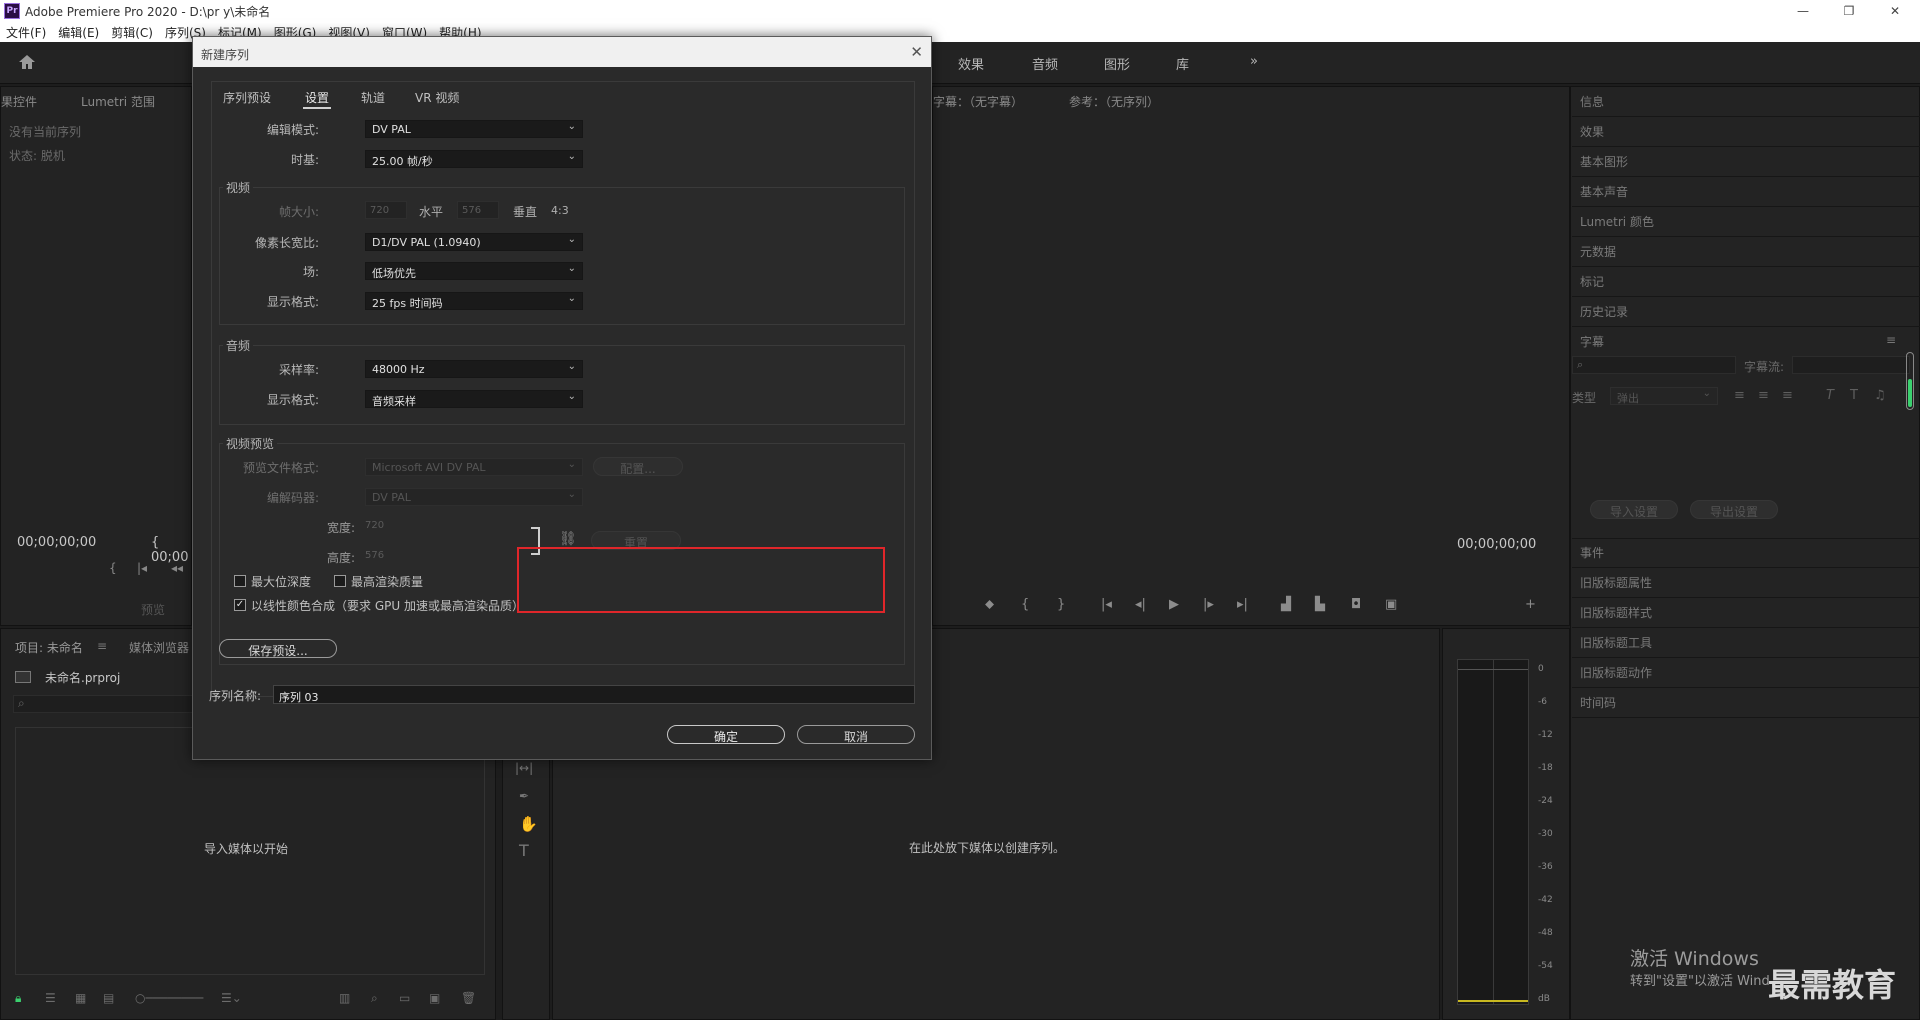 The image size is (1920, 1020). Describe the element at coordinates (27, 62) in the screenshot. I see `home-icon` at that location.